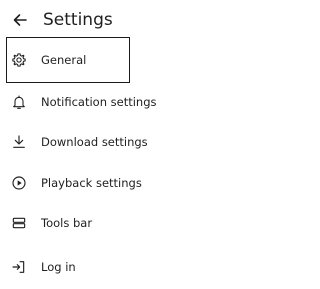 The width and height of the screenshot is (320, 289). Describe the element at coordinates (149, 142) in the screenshot. I see `menu-item-download-settings: Download settings` at that location.